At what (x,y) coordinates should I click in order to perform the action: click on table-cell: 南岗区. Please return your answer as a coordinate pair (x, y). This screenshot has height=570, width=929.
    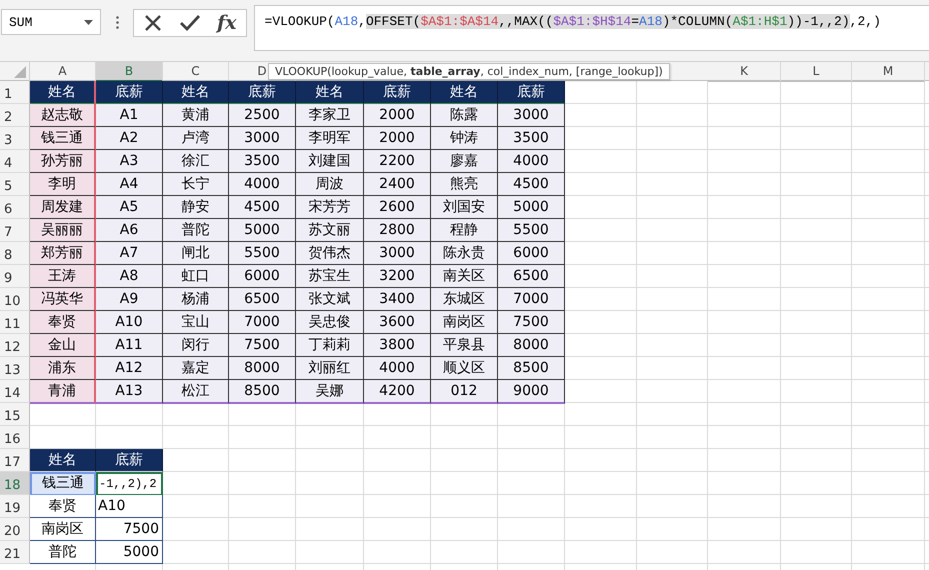
    Looking at the image, I should click on (63, 529).